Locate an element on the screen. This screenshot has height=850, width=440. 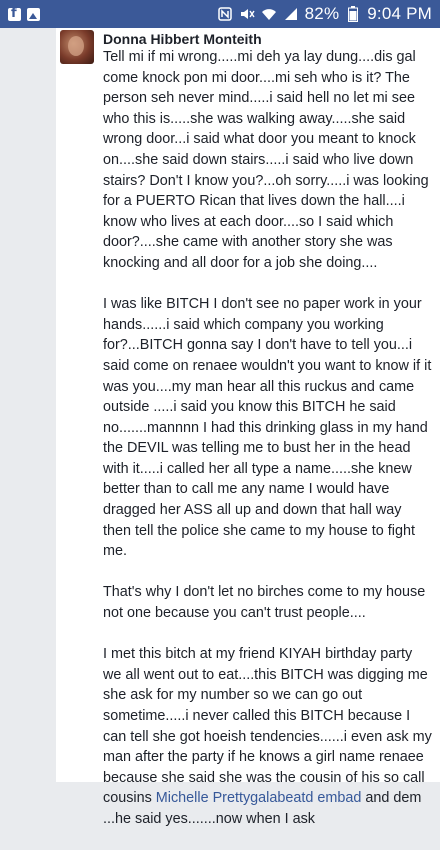
status-bar-left is located at coordinates (24, 13).